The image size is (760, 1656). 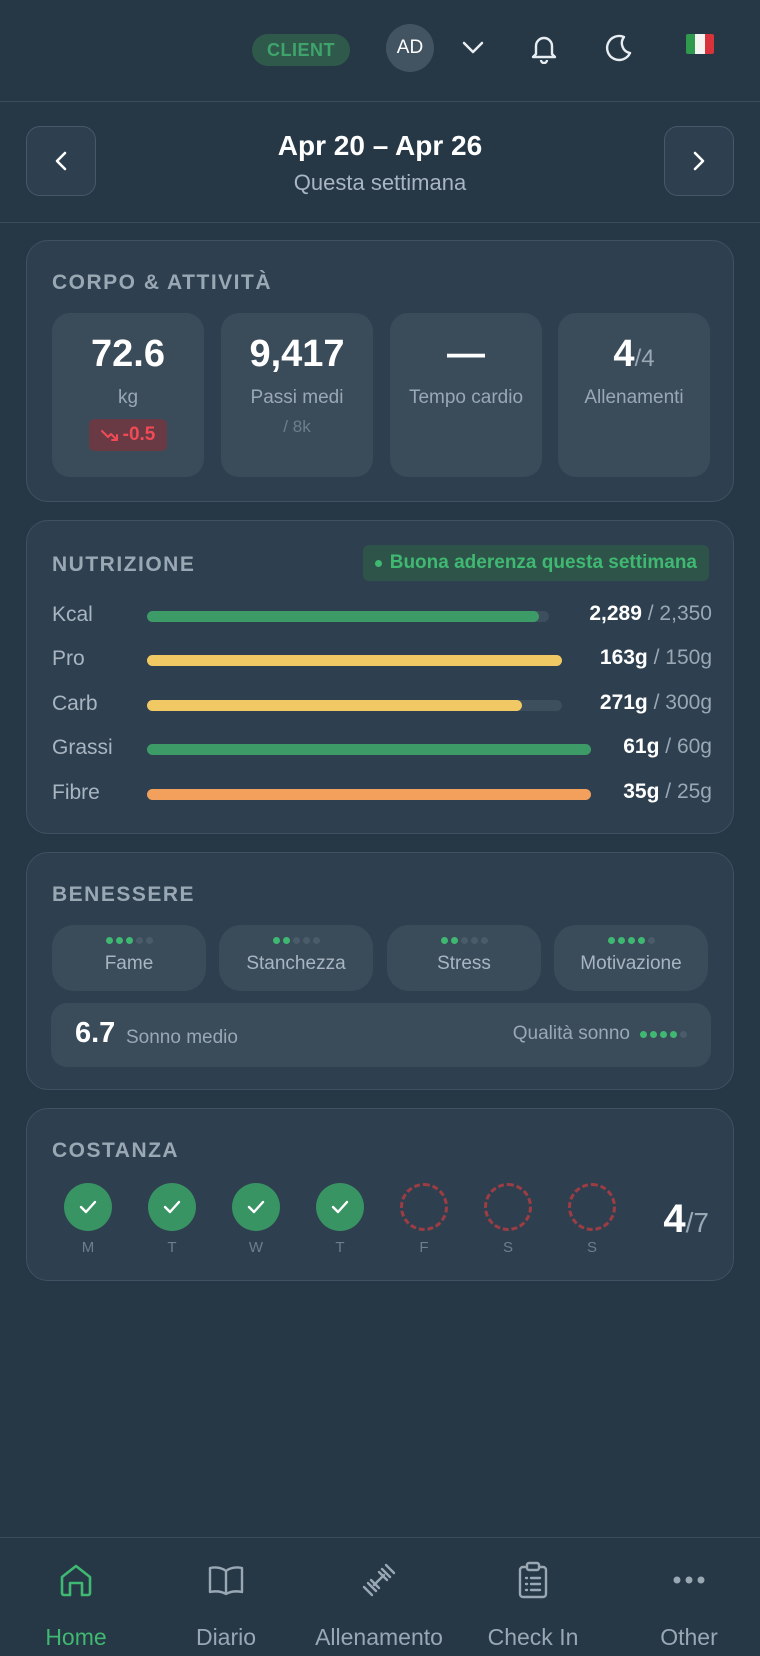 I want to click on sleep-value: 6.7, so click(x=95, y=1033).